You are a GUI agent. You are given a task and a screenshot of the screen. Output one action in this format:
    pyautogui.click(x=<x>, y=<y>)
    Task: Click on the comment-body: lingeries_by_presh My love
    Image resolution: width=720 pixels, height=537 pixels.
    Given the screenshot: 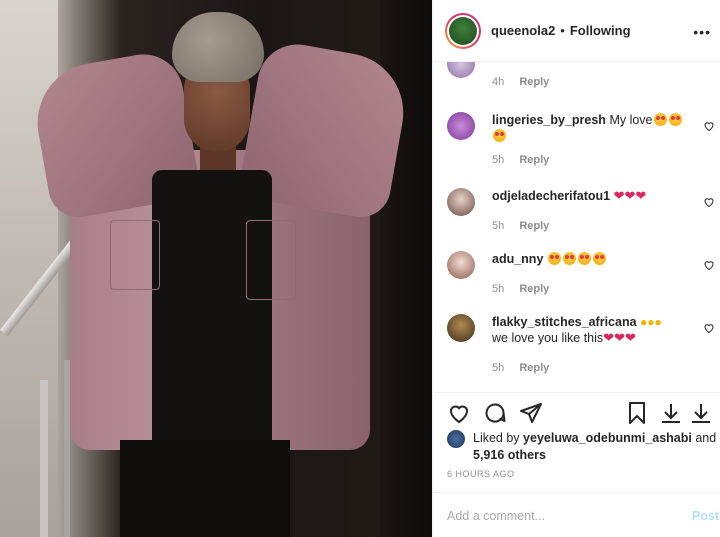 What is the action you would take?
    pyautogui.click(x=592, y=128)
    